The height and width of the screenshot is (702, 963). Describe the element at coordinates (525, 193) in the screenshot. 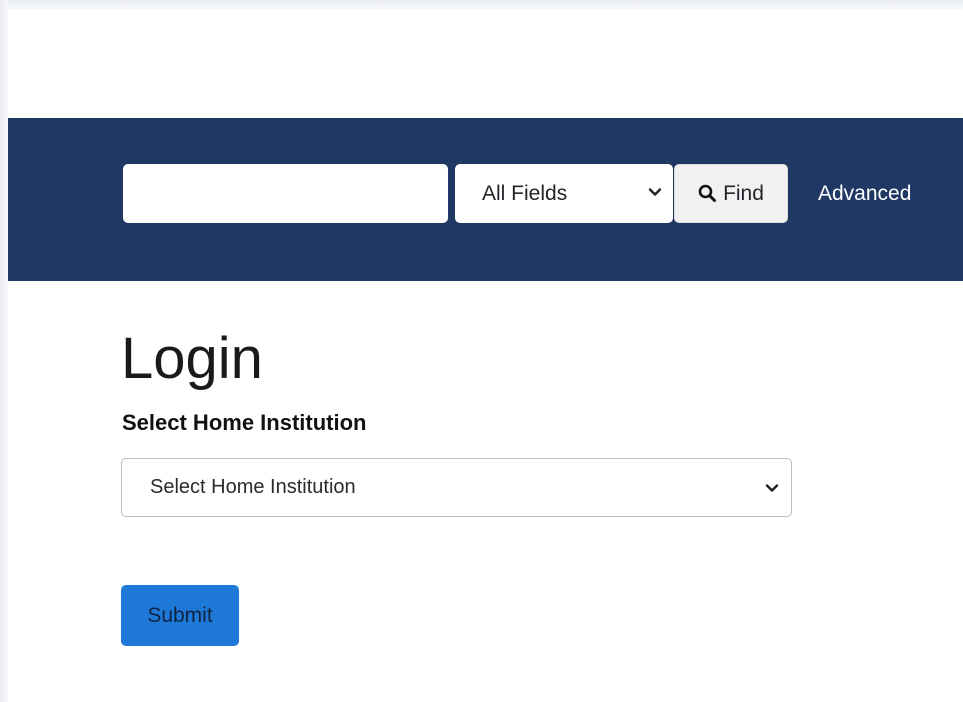

I see `search-field-selected-value: All Fields` at that location.